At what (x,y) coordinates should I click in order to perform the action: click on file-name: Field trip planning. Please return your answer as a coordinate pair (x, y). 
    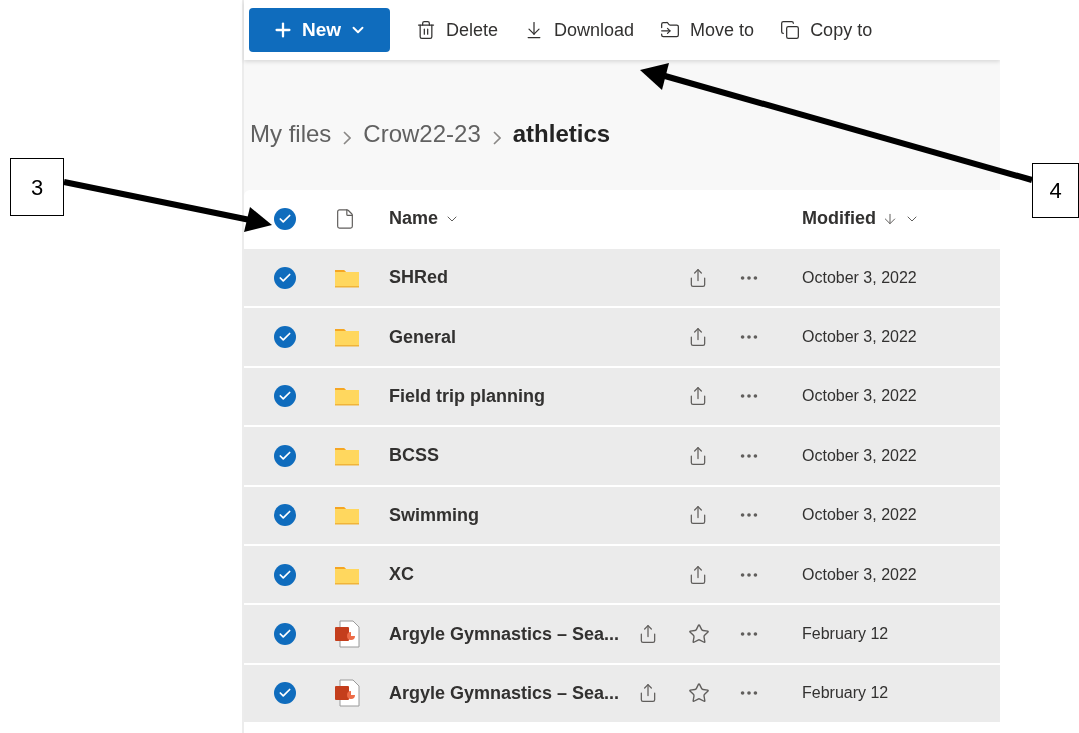
    Looking at the image, I should click on (467, 395).